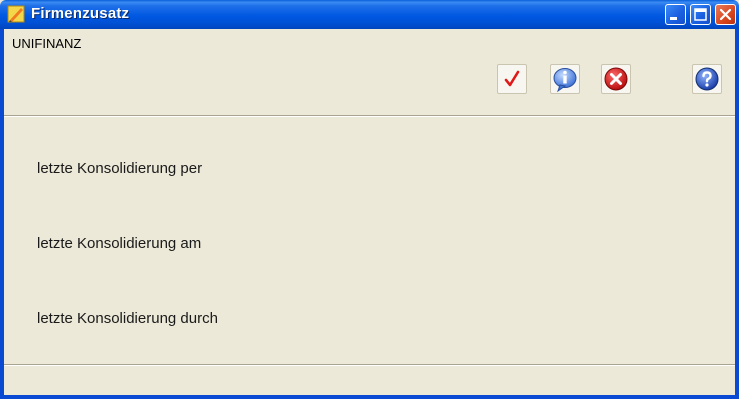 The width and height of the screenshot is (739, 399). I want to click on minimize-icon, so click(673, 18).